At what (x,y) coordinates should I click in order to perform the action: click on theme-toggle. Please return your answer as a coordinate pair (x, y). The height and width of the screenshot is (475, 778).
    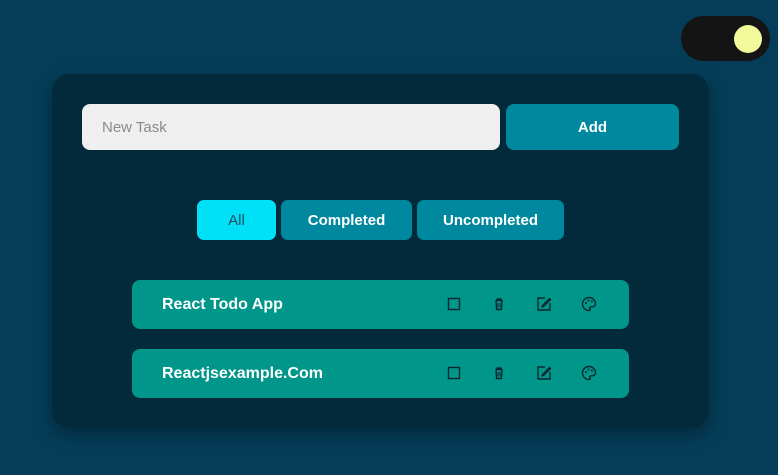
    Looking at the image, I should click on (725, 38).